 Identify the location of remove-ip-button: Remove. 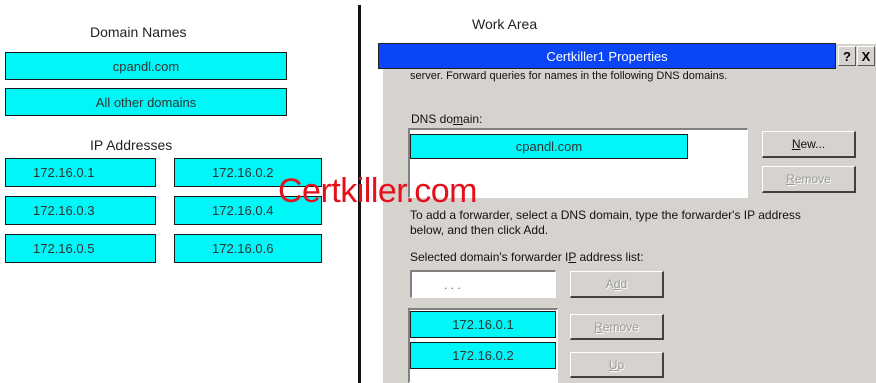
(617, 327).